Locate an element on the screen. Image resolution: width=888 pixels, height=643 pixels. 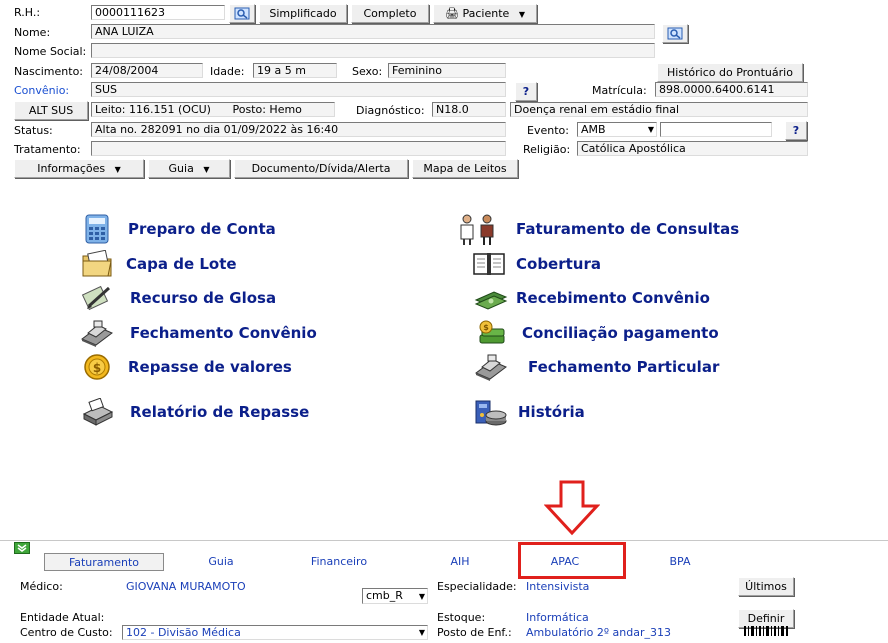
printer-small-icon: 🖨 is located at coordinates (452, 13).